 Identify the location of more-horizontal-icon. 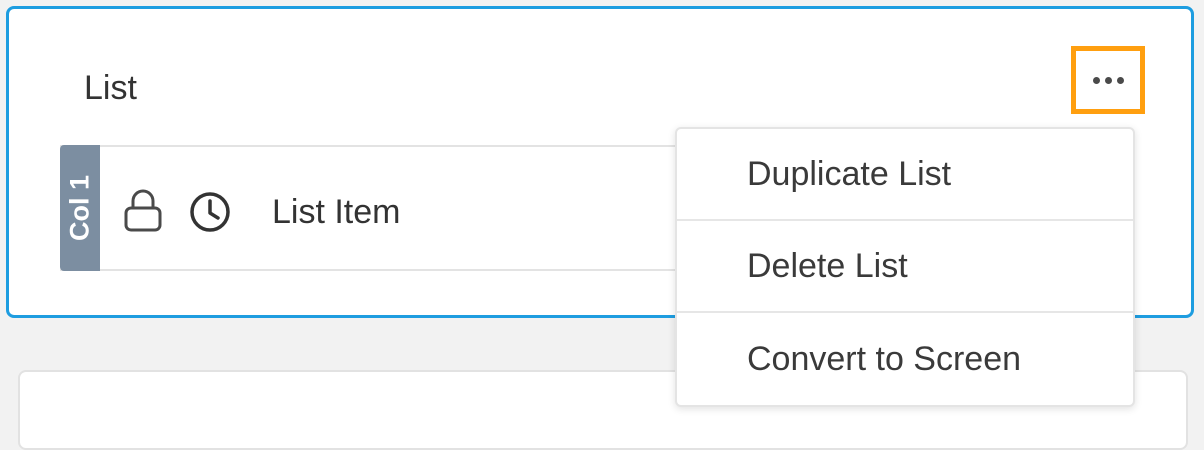
(1108, 80).